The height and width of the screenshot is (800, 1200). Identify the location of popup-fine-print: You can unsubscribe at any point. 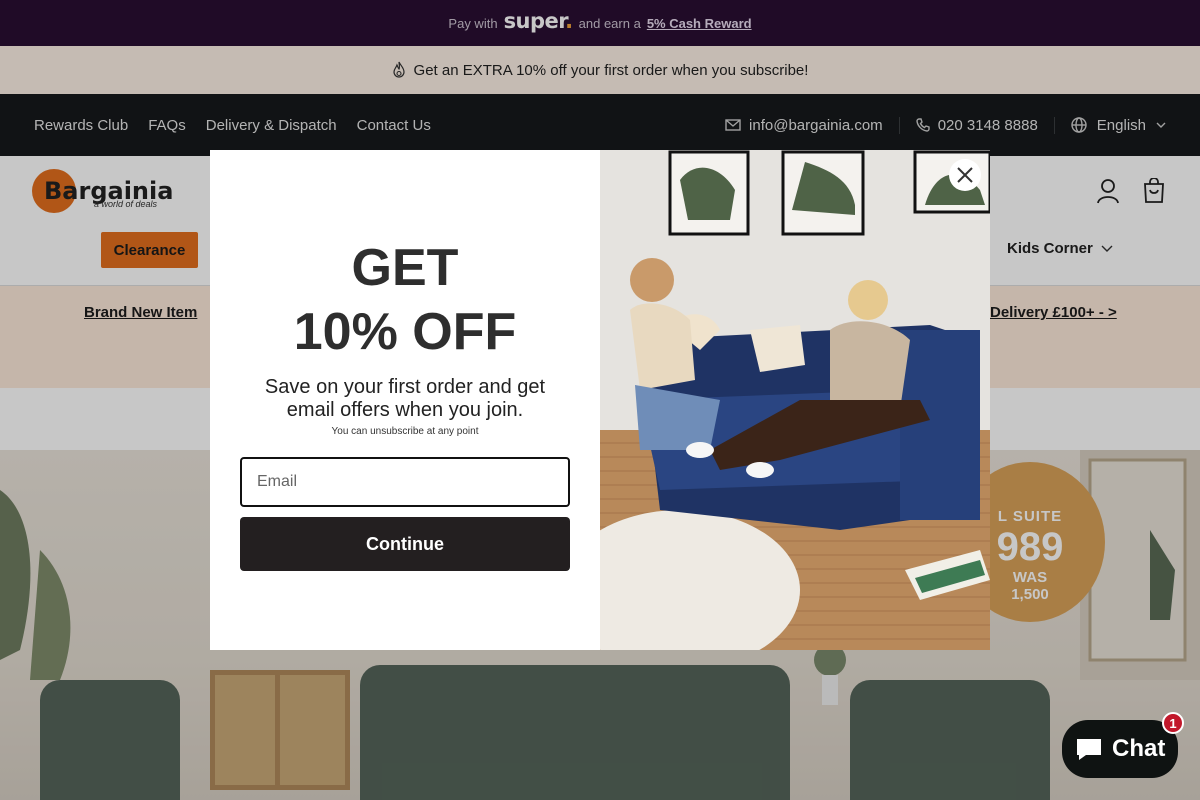
(405, 431).